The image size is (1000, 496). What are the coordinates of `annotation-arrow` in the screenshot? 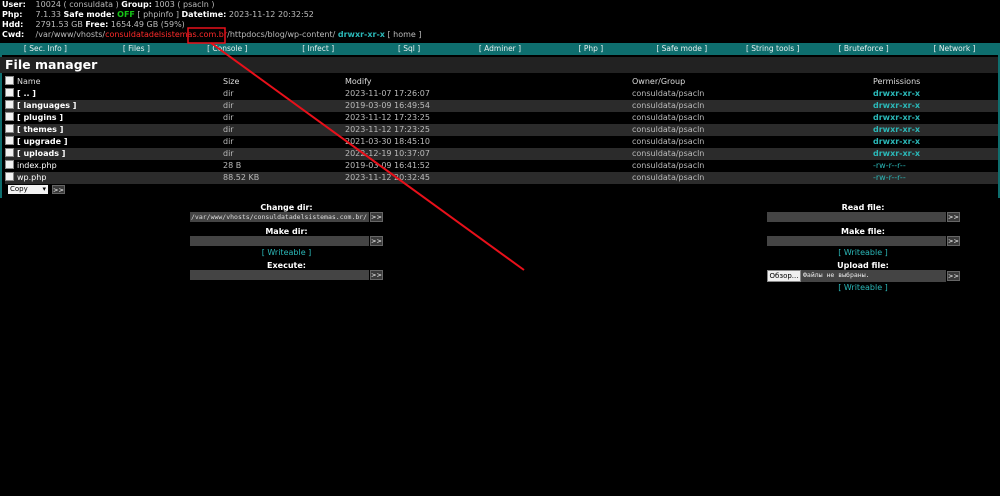 It's located at (367, 156).